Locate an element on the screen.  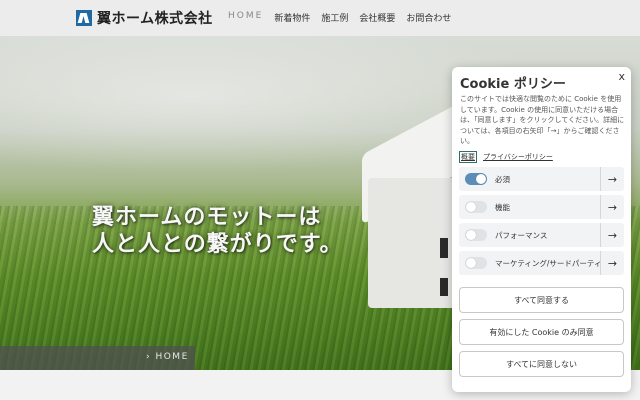
main-nav: HOME 新着物件 施工例 会社概要 お問合わせ is located at coordinates (339, 17).